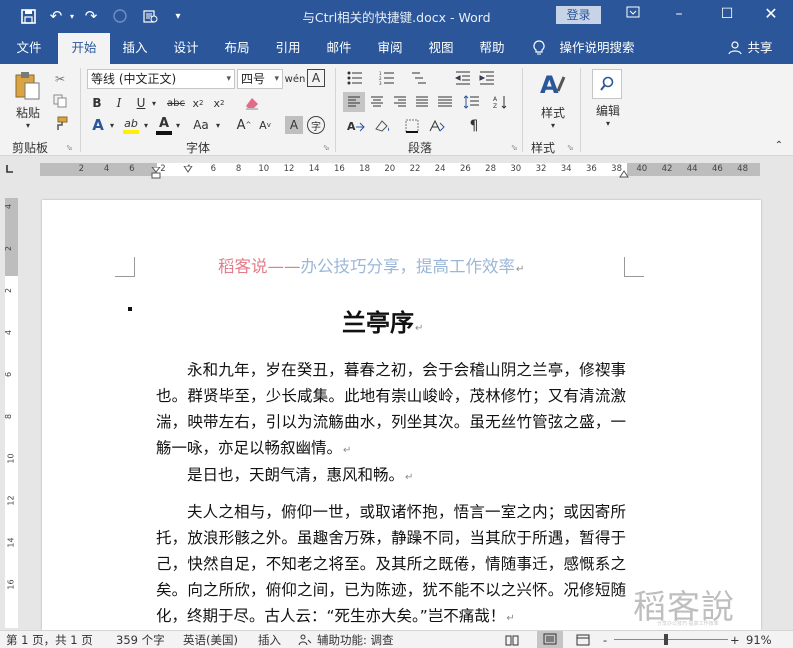  I want to click on paste-dropdown-icon: ▾, so click(28, 125).